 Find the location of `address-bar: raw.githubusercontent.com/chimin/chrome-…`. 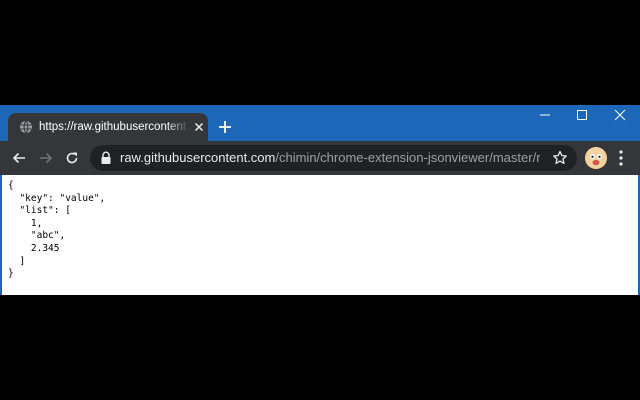

address-bar: raw.githubusercontent.com/chimin/chrome-… is located at coordinates (333, 158).